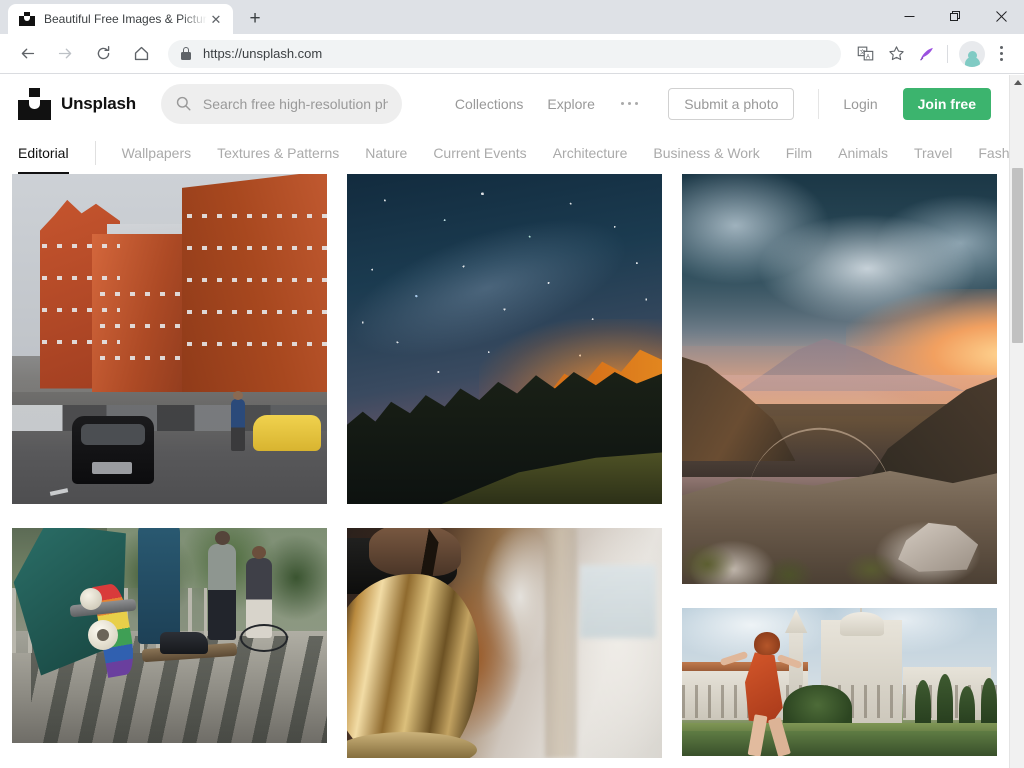 The image size is (1024, 768). Describe the element at coordinates (946, 103) in the screenshot. I see `join-free-button: Join free` at that location.